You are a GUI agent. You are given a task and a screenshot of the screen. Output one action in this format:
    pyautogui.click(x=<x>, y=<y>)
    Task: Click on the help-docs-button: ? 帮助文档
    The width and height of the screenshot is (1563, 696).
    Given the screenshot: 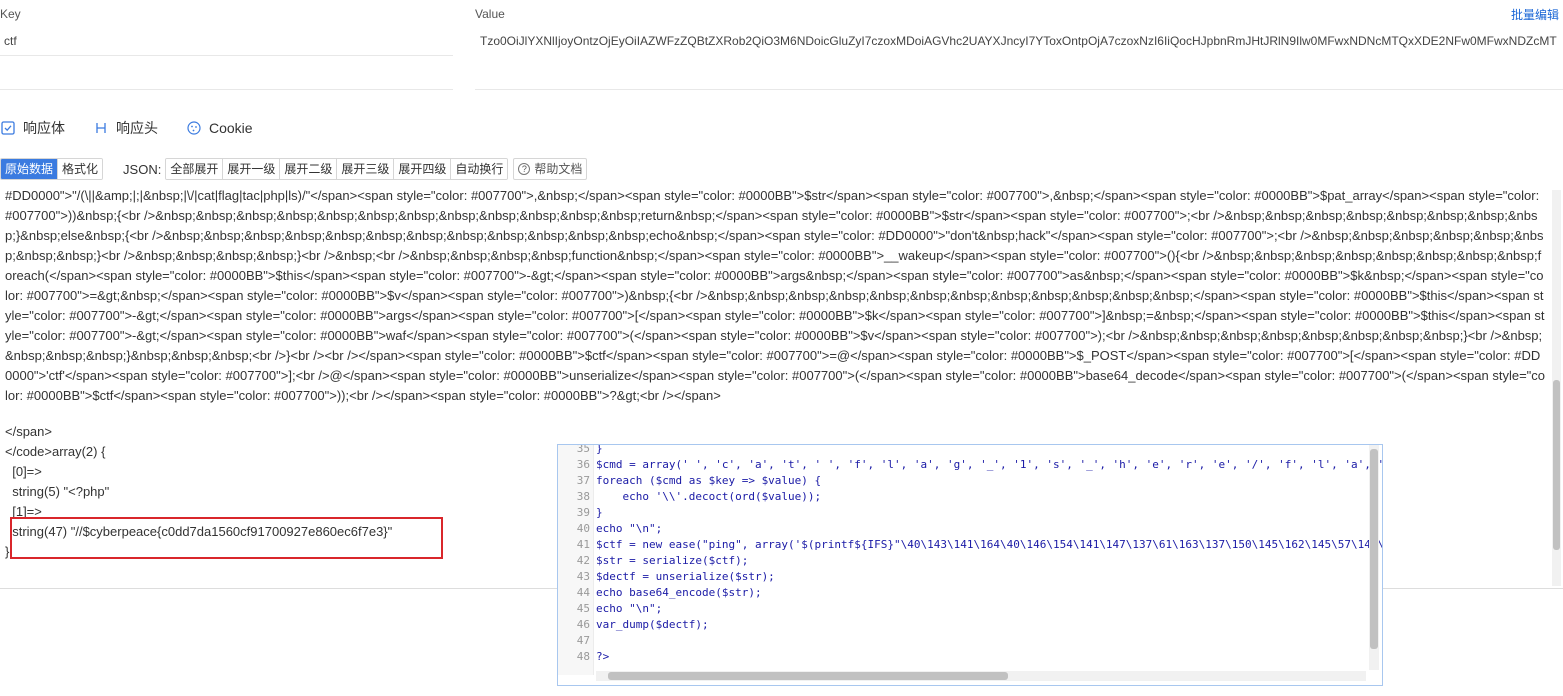 What is the action you would take?
    pyautogui.click(x=550, y=169)
    